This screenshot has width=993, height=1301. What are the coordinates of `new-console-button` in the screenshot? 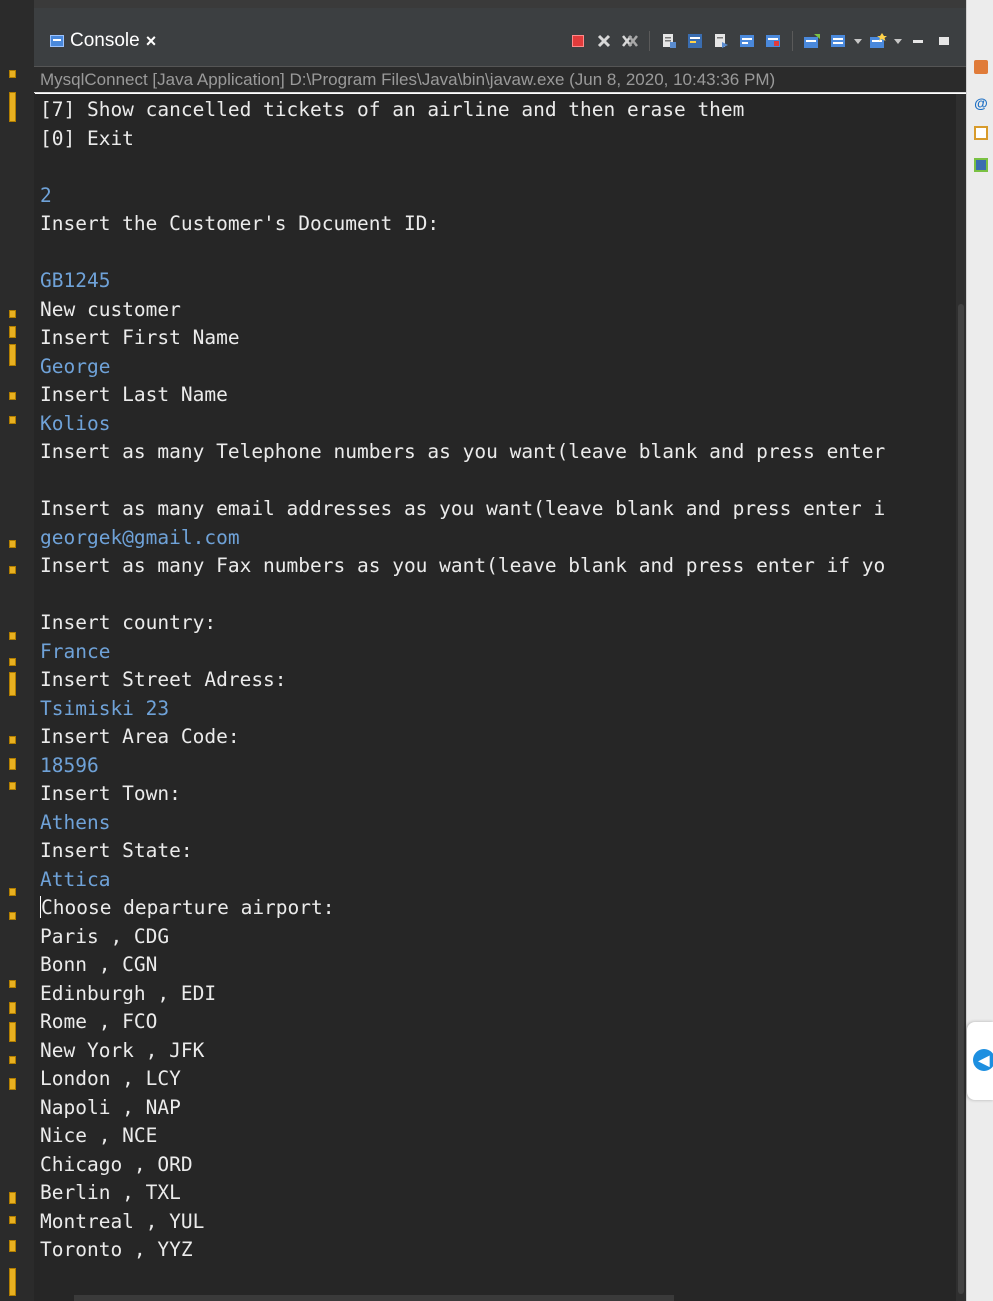 It's located at (878, 41).